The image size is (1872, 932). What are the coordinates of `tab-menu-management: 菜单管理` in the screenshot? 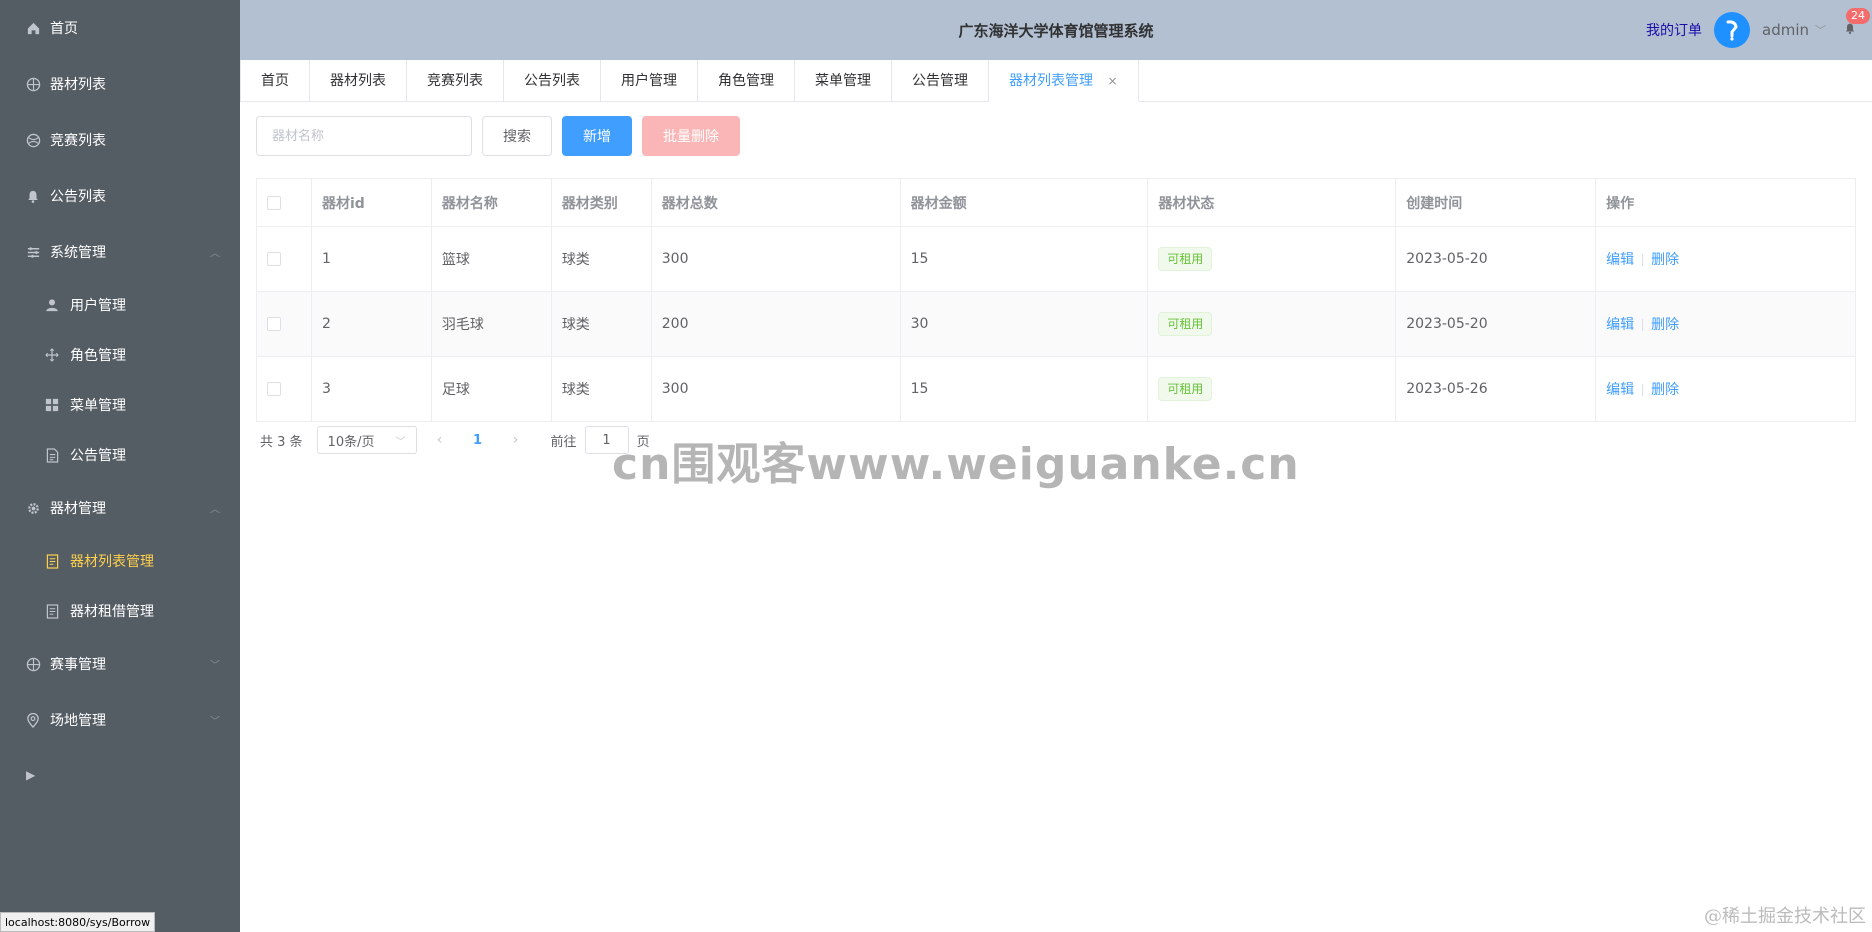 It's located at (843, 81).